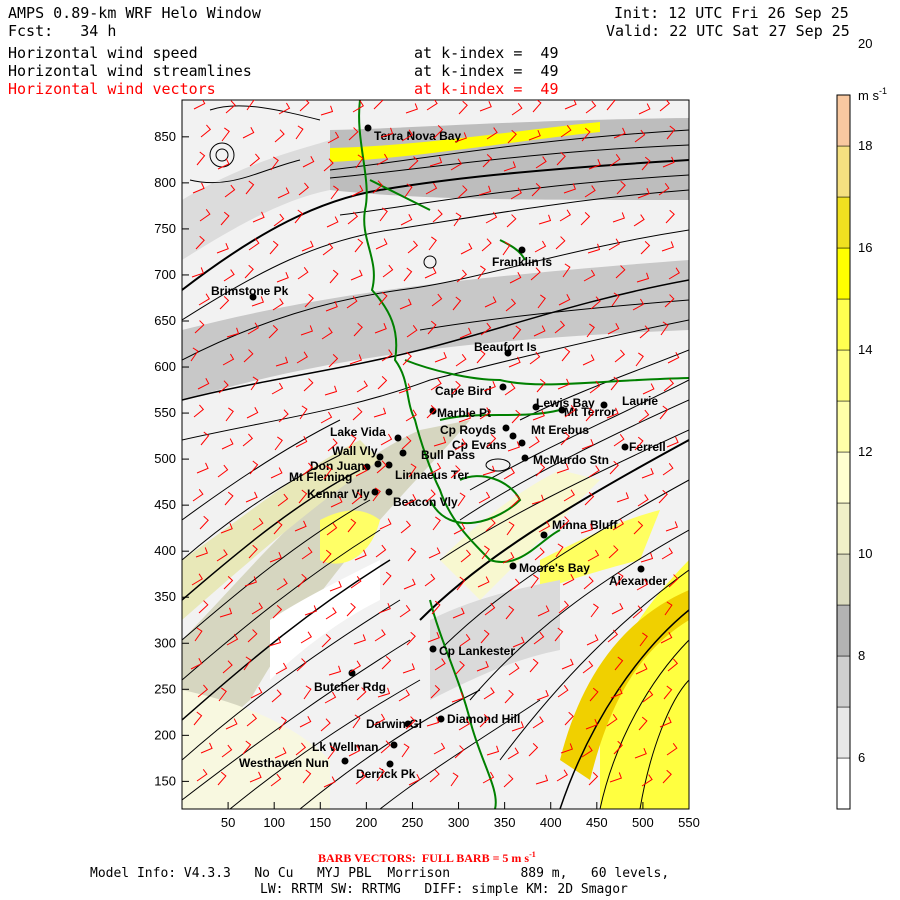  What do you see at coordinates (861, 757) in the screenshot?
I see `colorbar-label: 6` at bounding box center [861, 757].